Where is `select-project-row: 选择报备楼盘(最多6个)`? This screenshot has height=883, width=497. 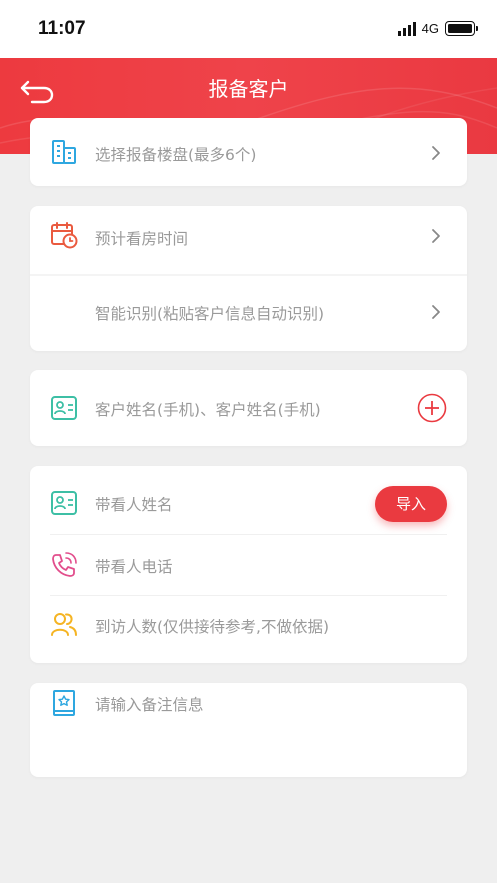
select-project-row: 选择报备楼盘(最多6个) is located at coordinates (248, 152).